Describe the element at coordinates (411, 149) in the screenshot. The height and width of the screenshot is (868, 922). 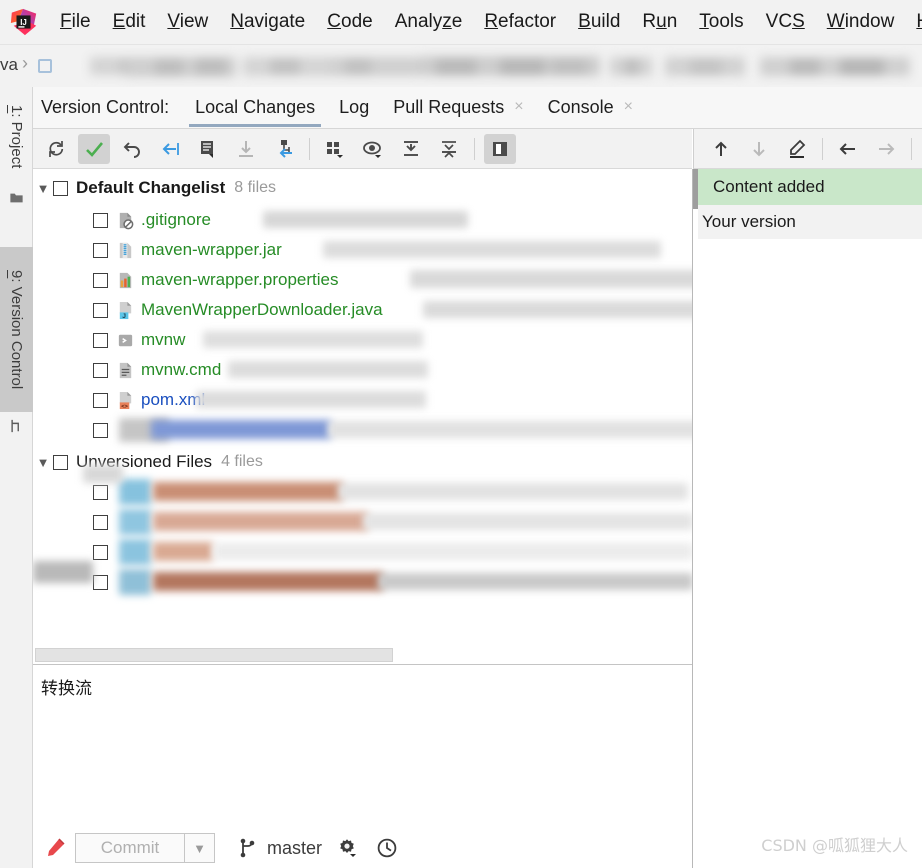
I see `expand-all-icon` at that location.